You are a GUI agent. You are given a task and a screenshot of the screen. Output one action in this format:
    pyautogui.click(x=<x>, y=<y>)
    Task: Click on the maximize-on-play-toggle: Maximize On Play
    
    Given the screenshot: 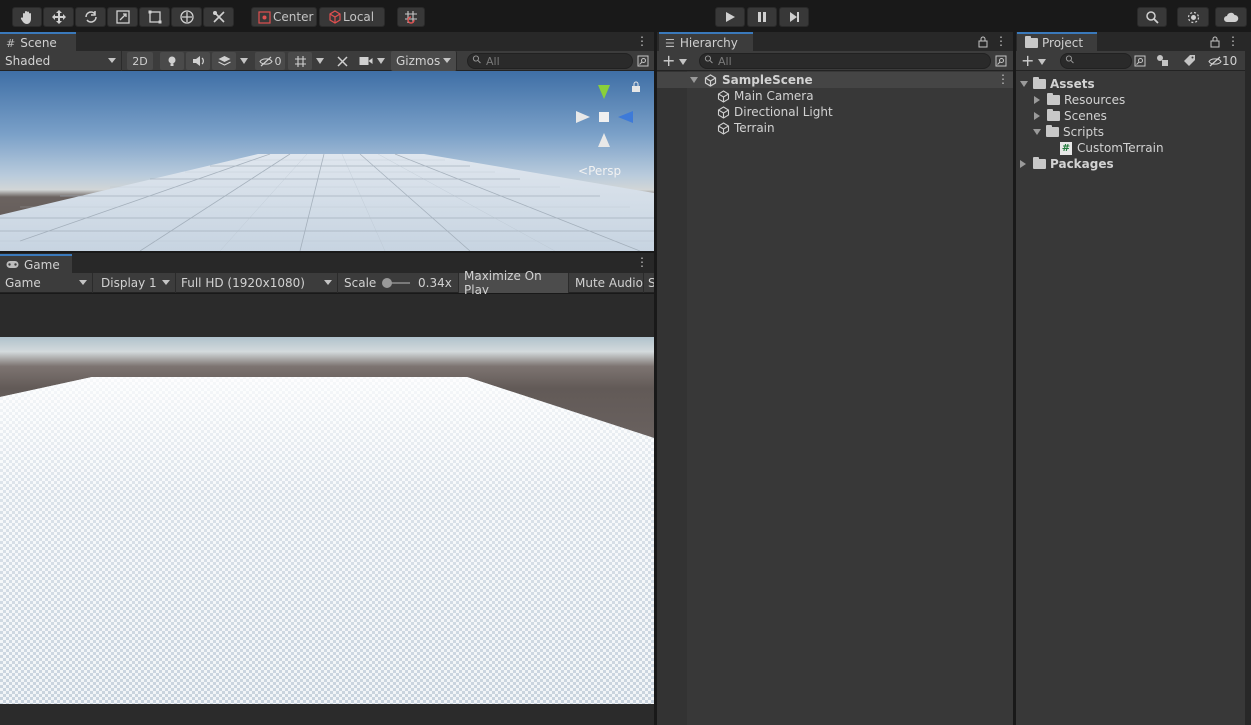 What is the action you would take?
    pyautogui.click(x=514, y=283)
    